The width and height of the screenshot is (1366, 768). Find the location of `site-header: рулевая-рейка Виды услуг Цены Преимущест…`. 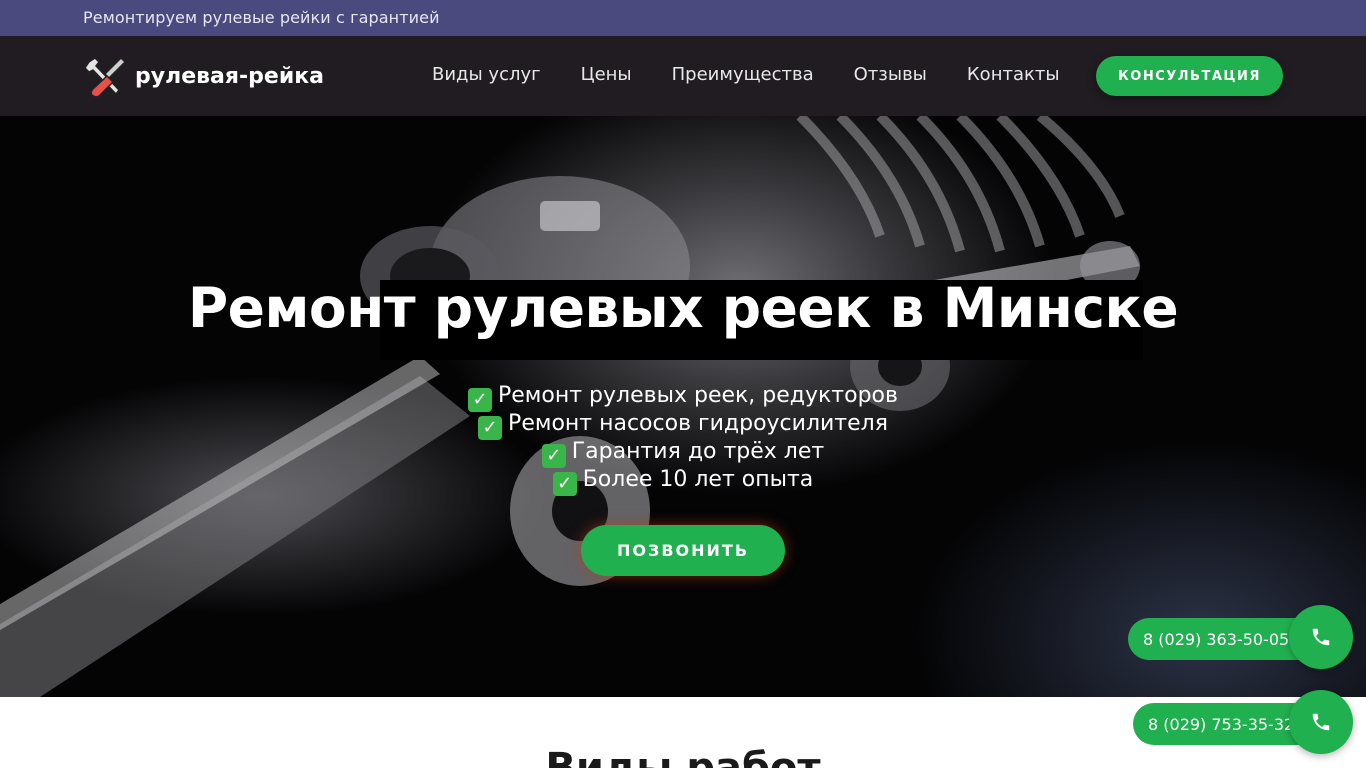

site-header: рулевая-рейка Виды услуг Цены Преимущест… is located at coordinates (683, 76).